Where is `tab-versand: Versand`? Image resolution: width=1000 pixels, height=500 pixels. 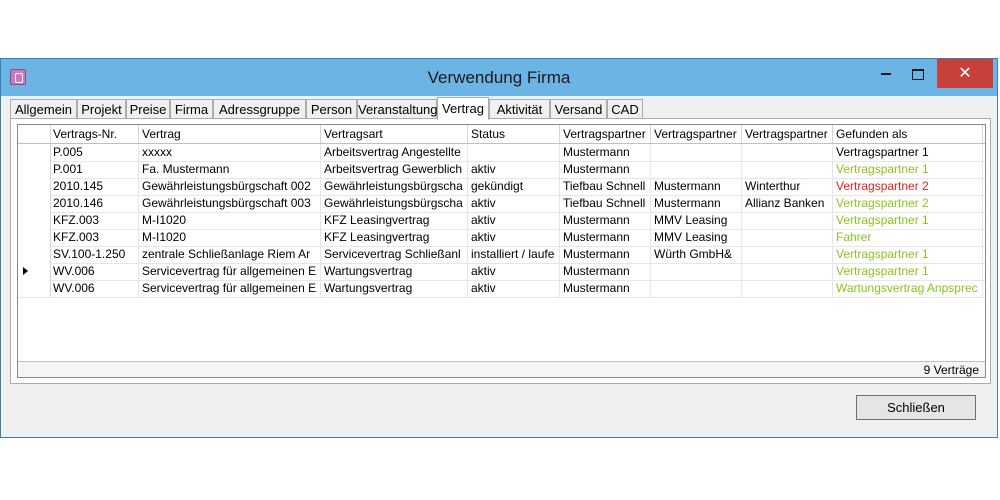
tab-versand: Versand is located at coordinates (578, 108).